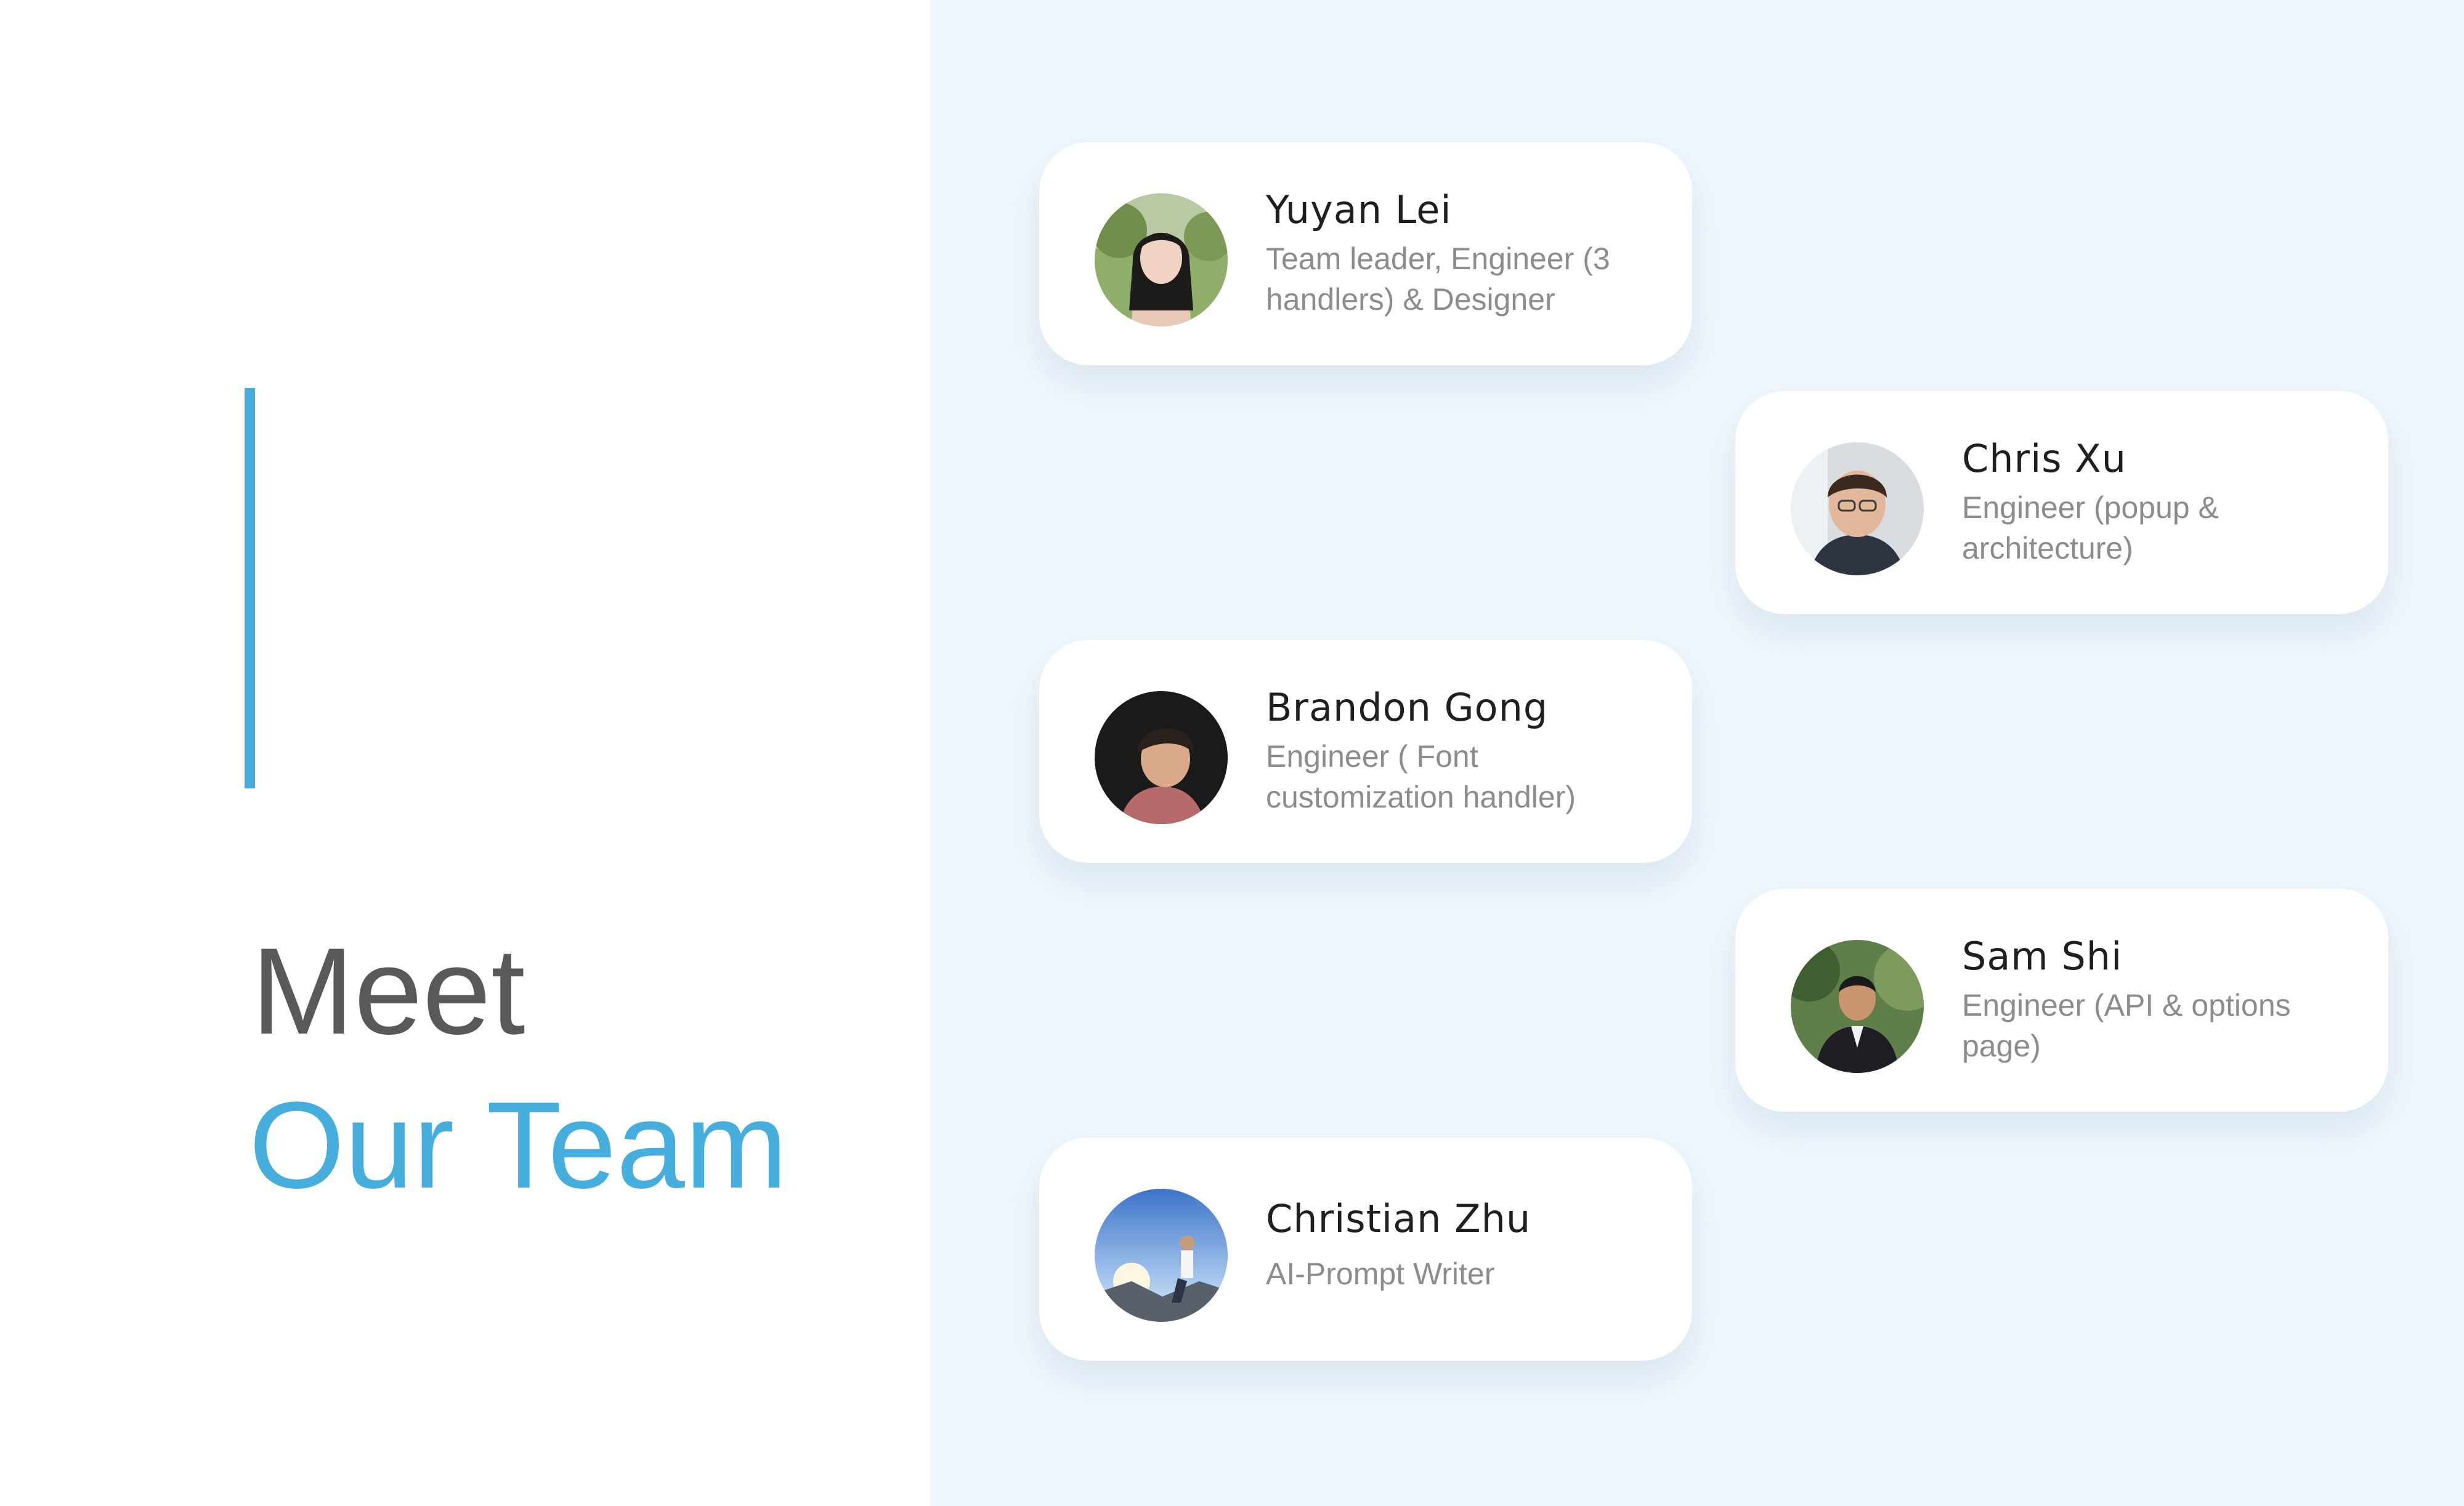 The height and width of the screenshot is (1506, 2464). Describe the element at coordinates (1421, 776) in the screenshot. I see `member-role: Engineer ( Font customization handler)` at that location.